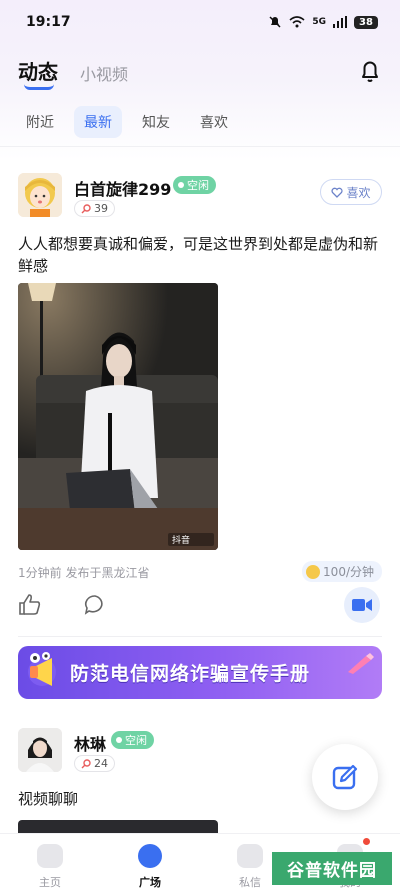 This screenshot has width=400, height=893. I want to click on header: 动态 小视频, so click(200, 74).